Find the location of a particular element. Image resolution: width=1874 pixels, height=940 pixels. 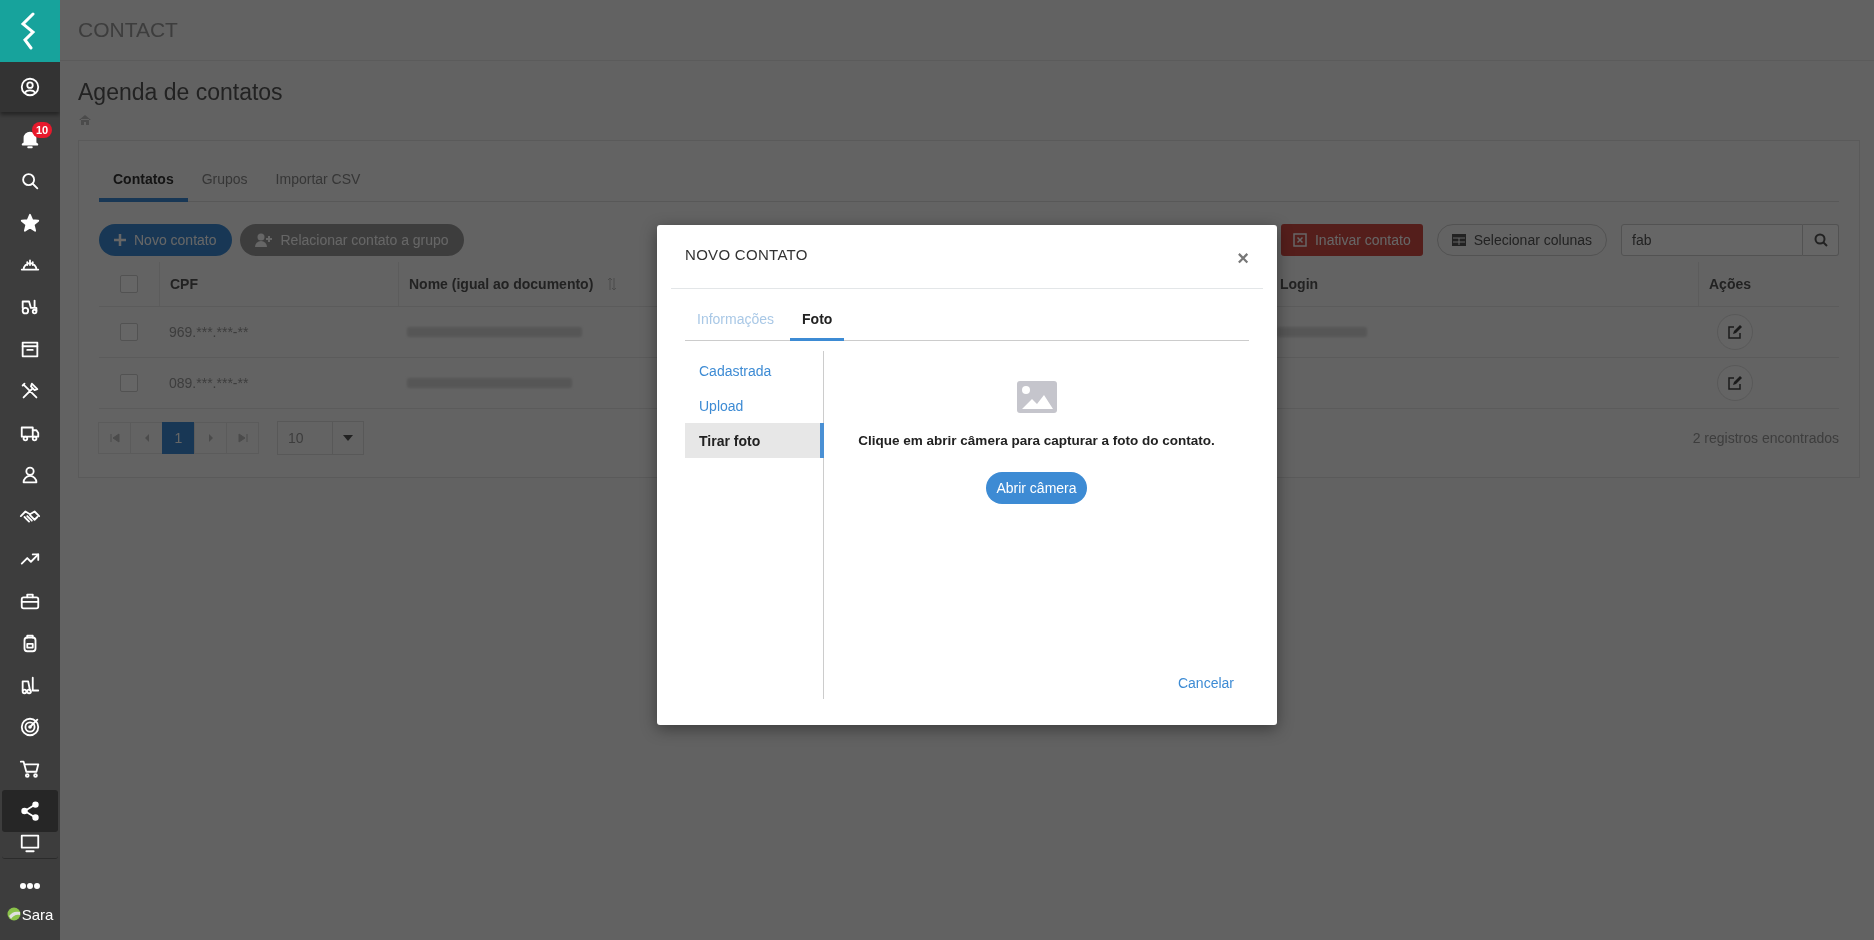

close-box-icon is located at coordinates (1299, 240).